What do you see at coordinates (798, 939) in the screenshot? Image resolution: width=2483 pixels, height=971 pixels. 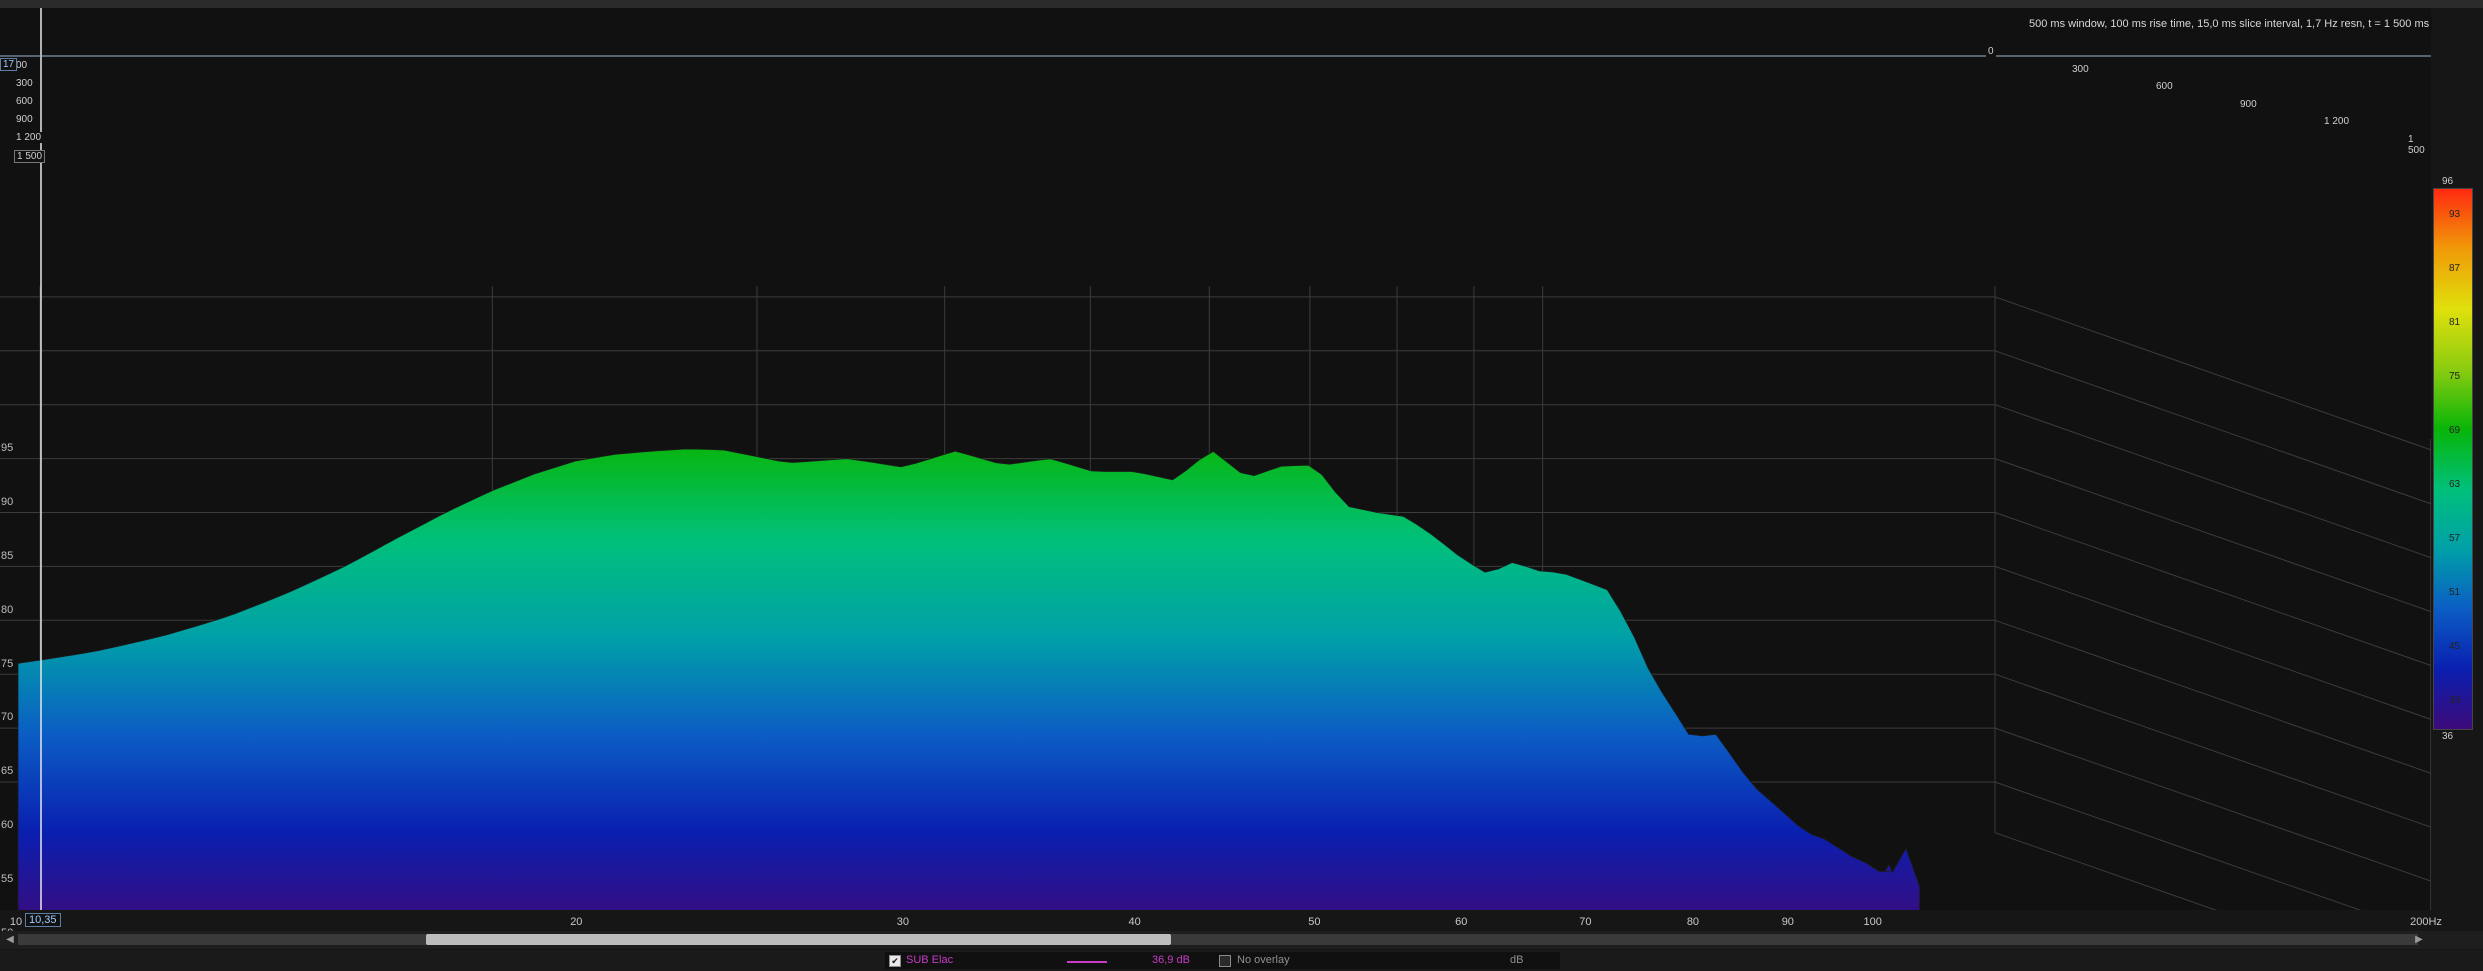 I see `scroll-thumb` at bounding box center [798, 939].